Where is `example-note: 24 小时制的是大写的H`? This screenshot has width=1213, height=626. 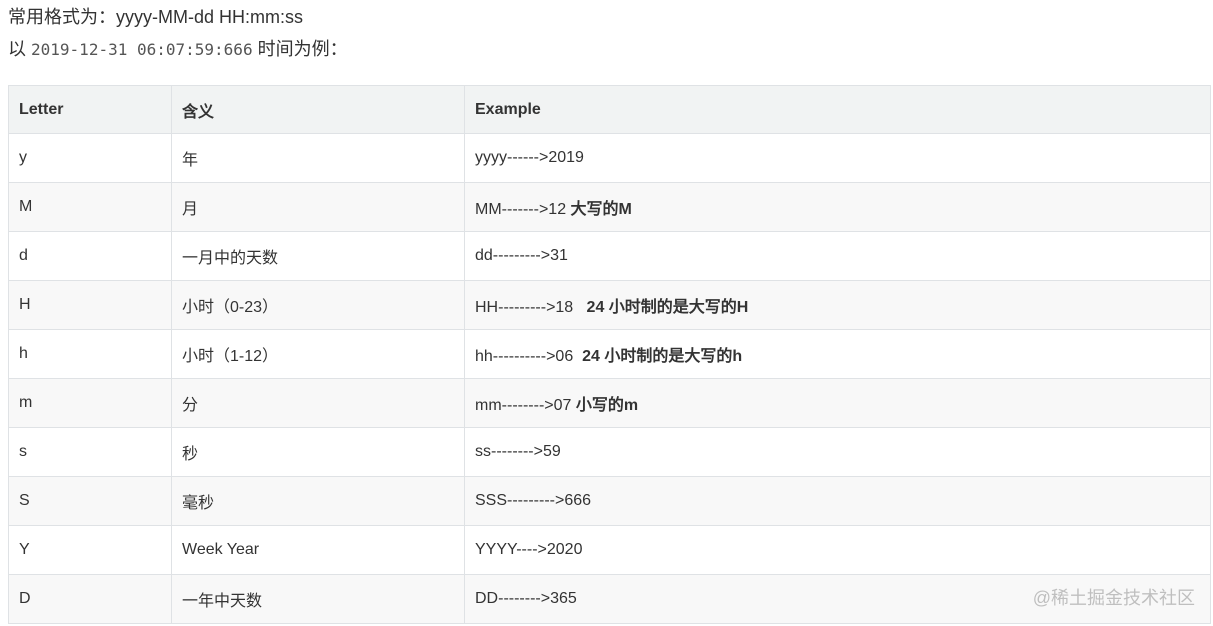 example-note: 24 小时制的是大写的H is located at coordinates (667, 307).